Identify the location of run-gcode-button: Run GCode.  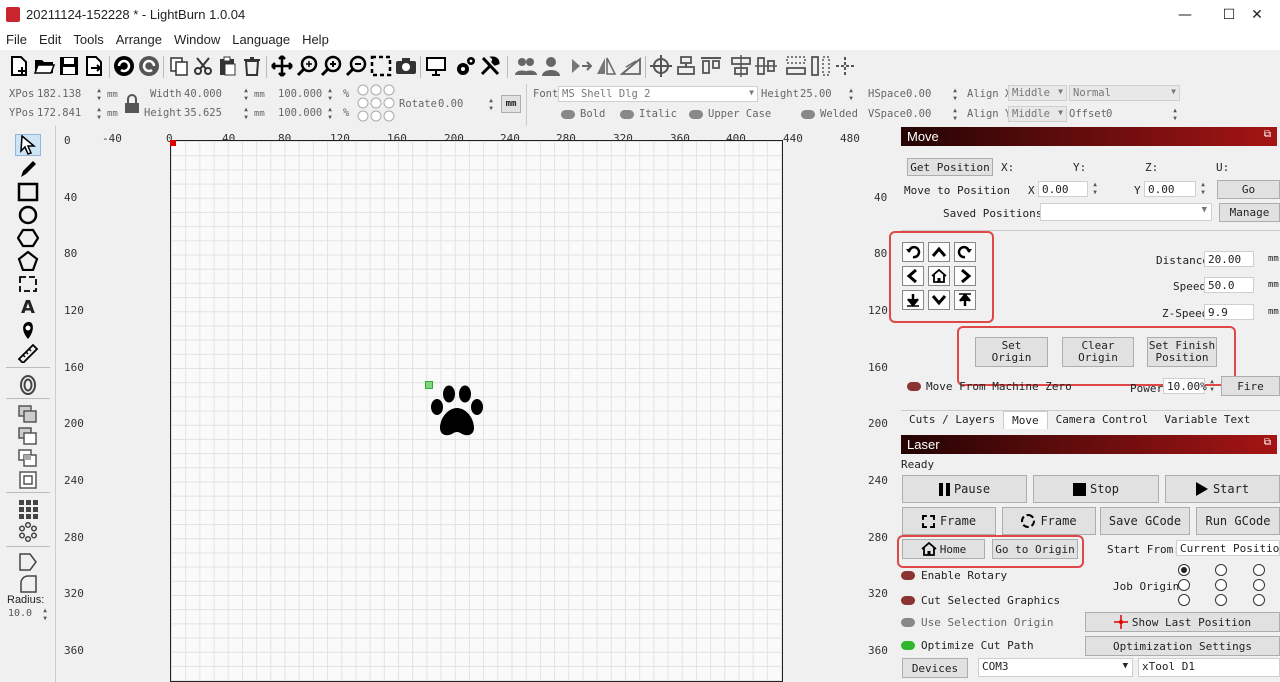
(1238, 521).